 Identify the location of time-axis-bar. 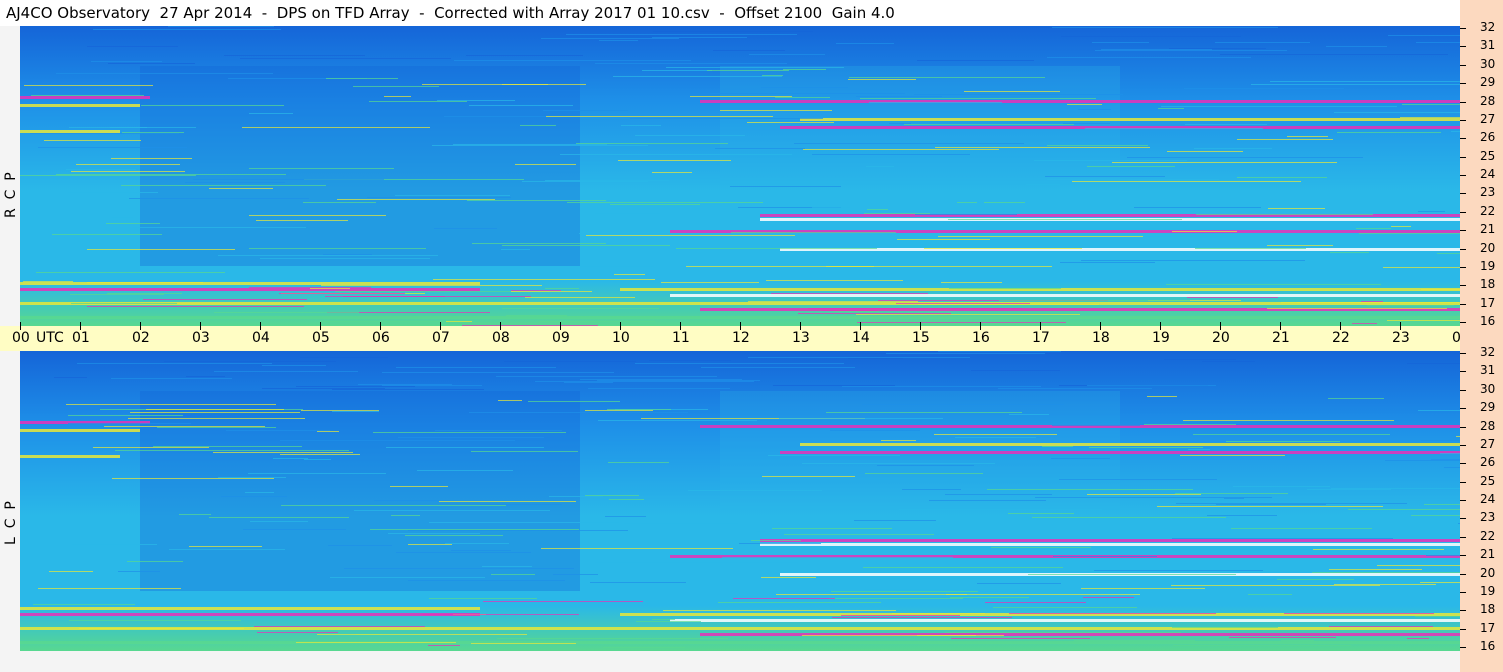
(730, 338).